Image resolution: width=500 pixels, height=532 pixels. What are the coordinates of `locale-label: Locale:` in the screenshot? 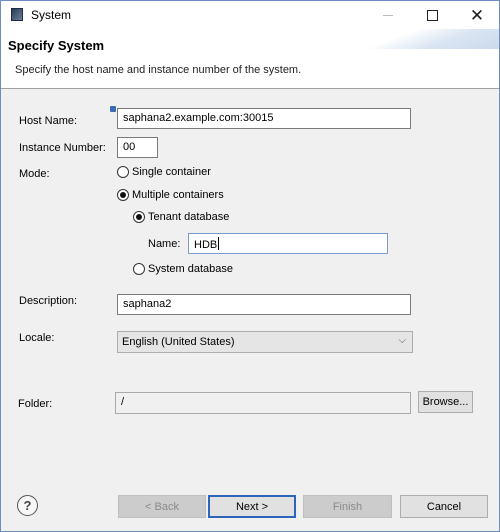 It's located at (37, 338).